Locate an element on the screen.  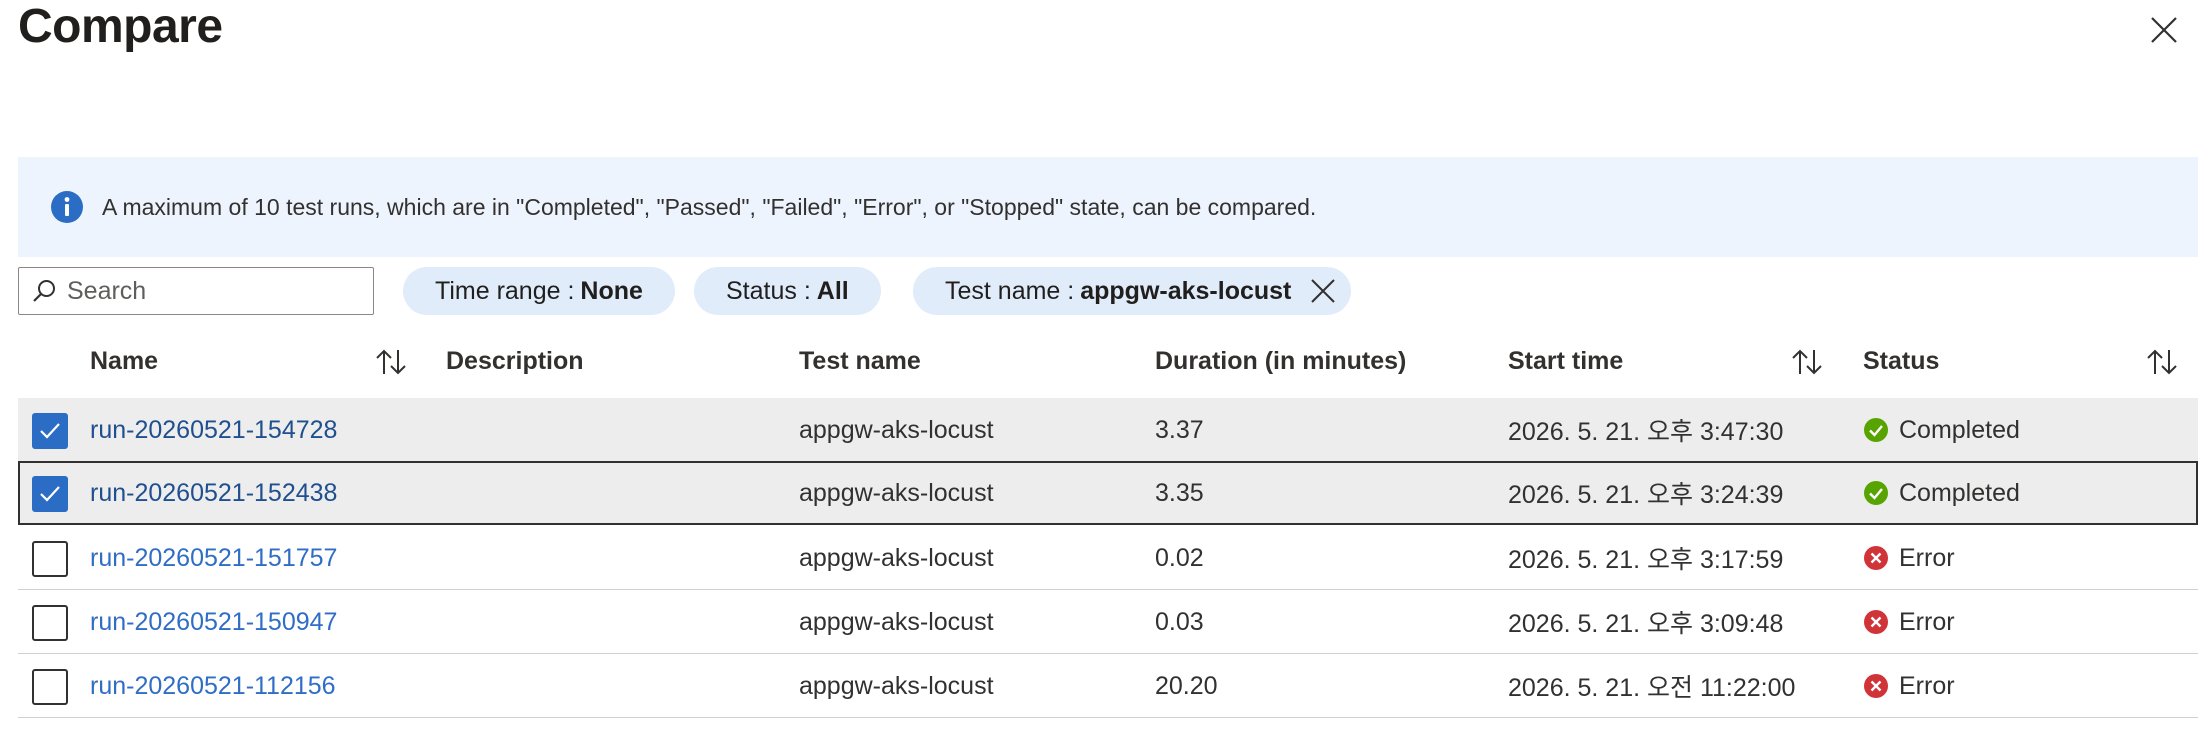
column-header-status: Status is located at coordinates (1901, 361).